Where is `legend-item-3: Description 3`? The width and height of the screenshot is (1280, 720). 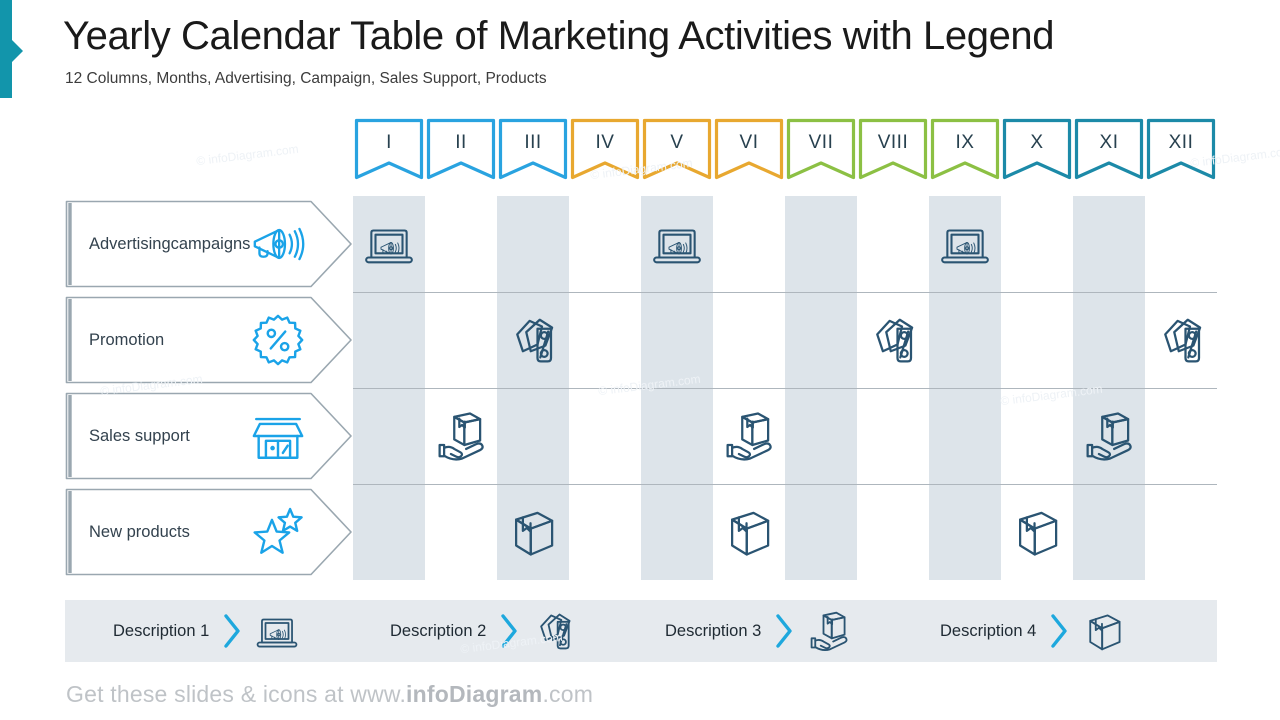 legend-item-3: Description 3 is located at coordinates (760, 631).